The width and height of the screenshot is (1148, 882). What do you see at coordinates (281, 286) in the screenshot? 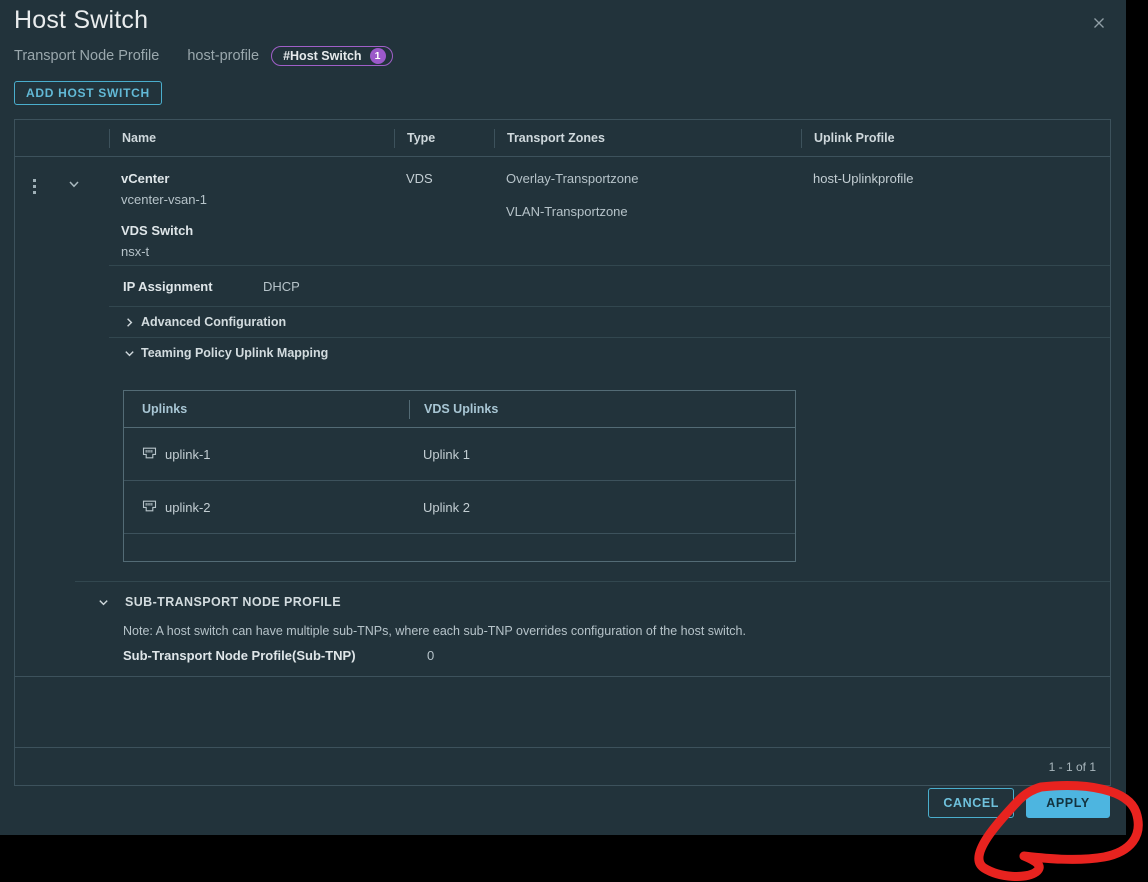
I see `ip-assignment-value: DHCP` at bounding box center [281, 286].